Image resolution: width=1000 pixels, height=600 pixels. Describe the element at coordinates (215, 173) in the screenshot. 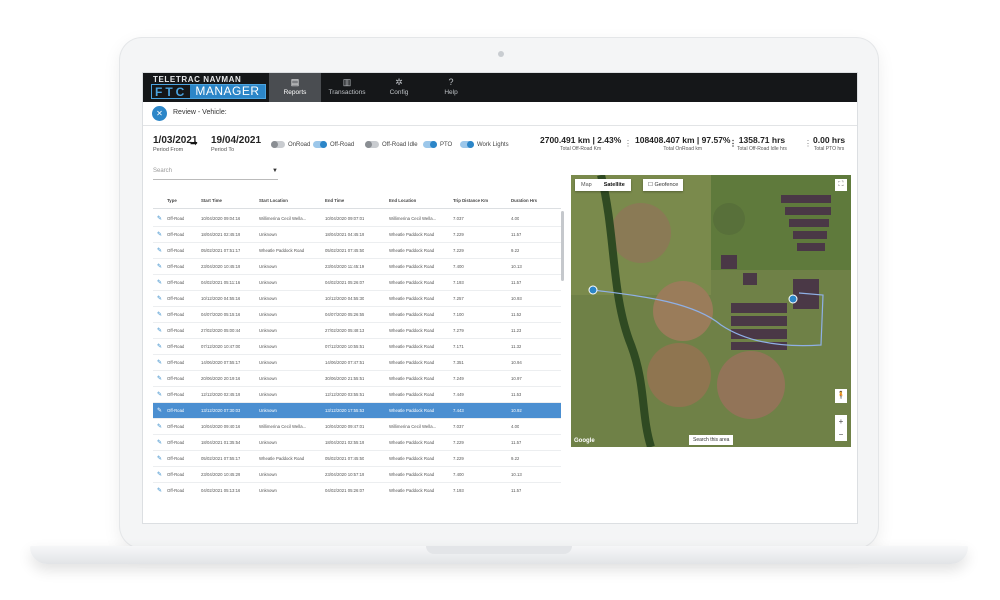

I see `search-input: Search ▼` at that location.